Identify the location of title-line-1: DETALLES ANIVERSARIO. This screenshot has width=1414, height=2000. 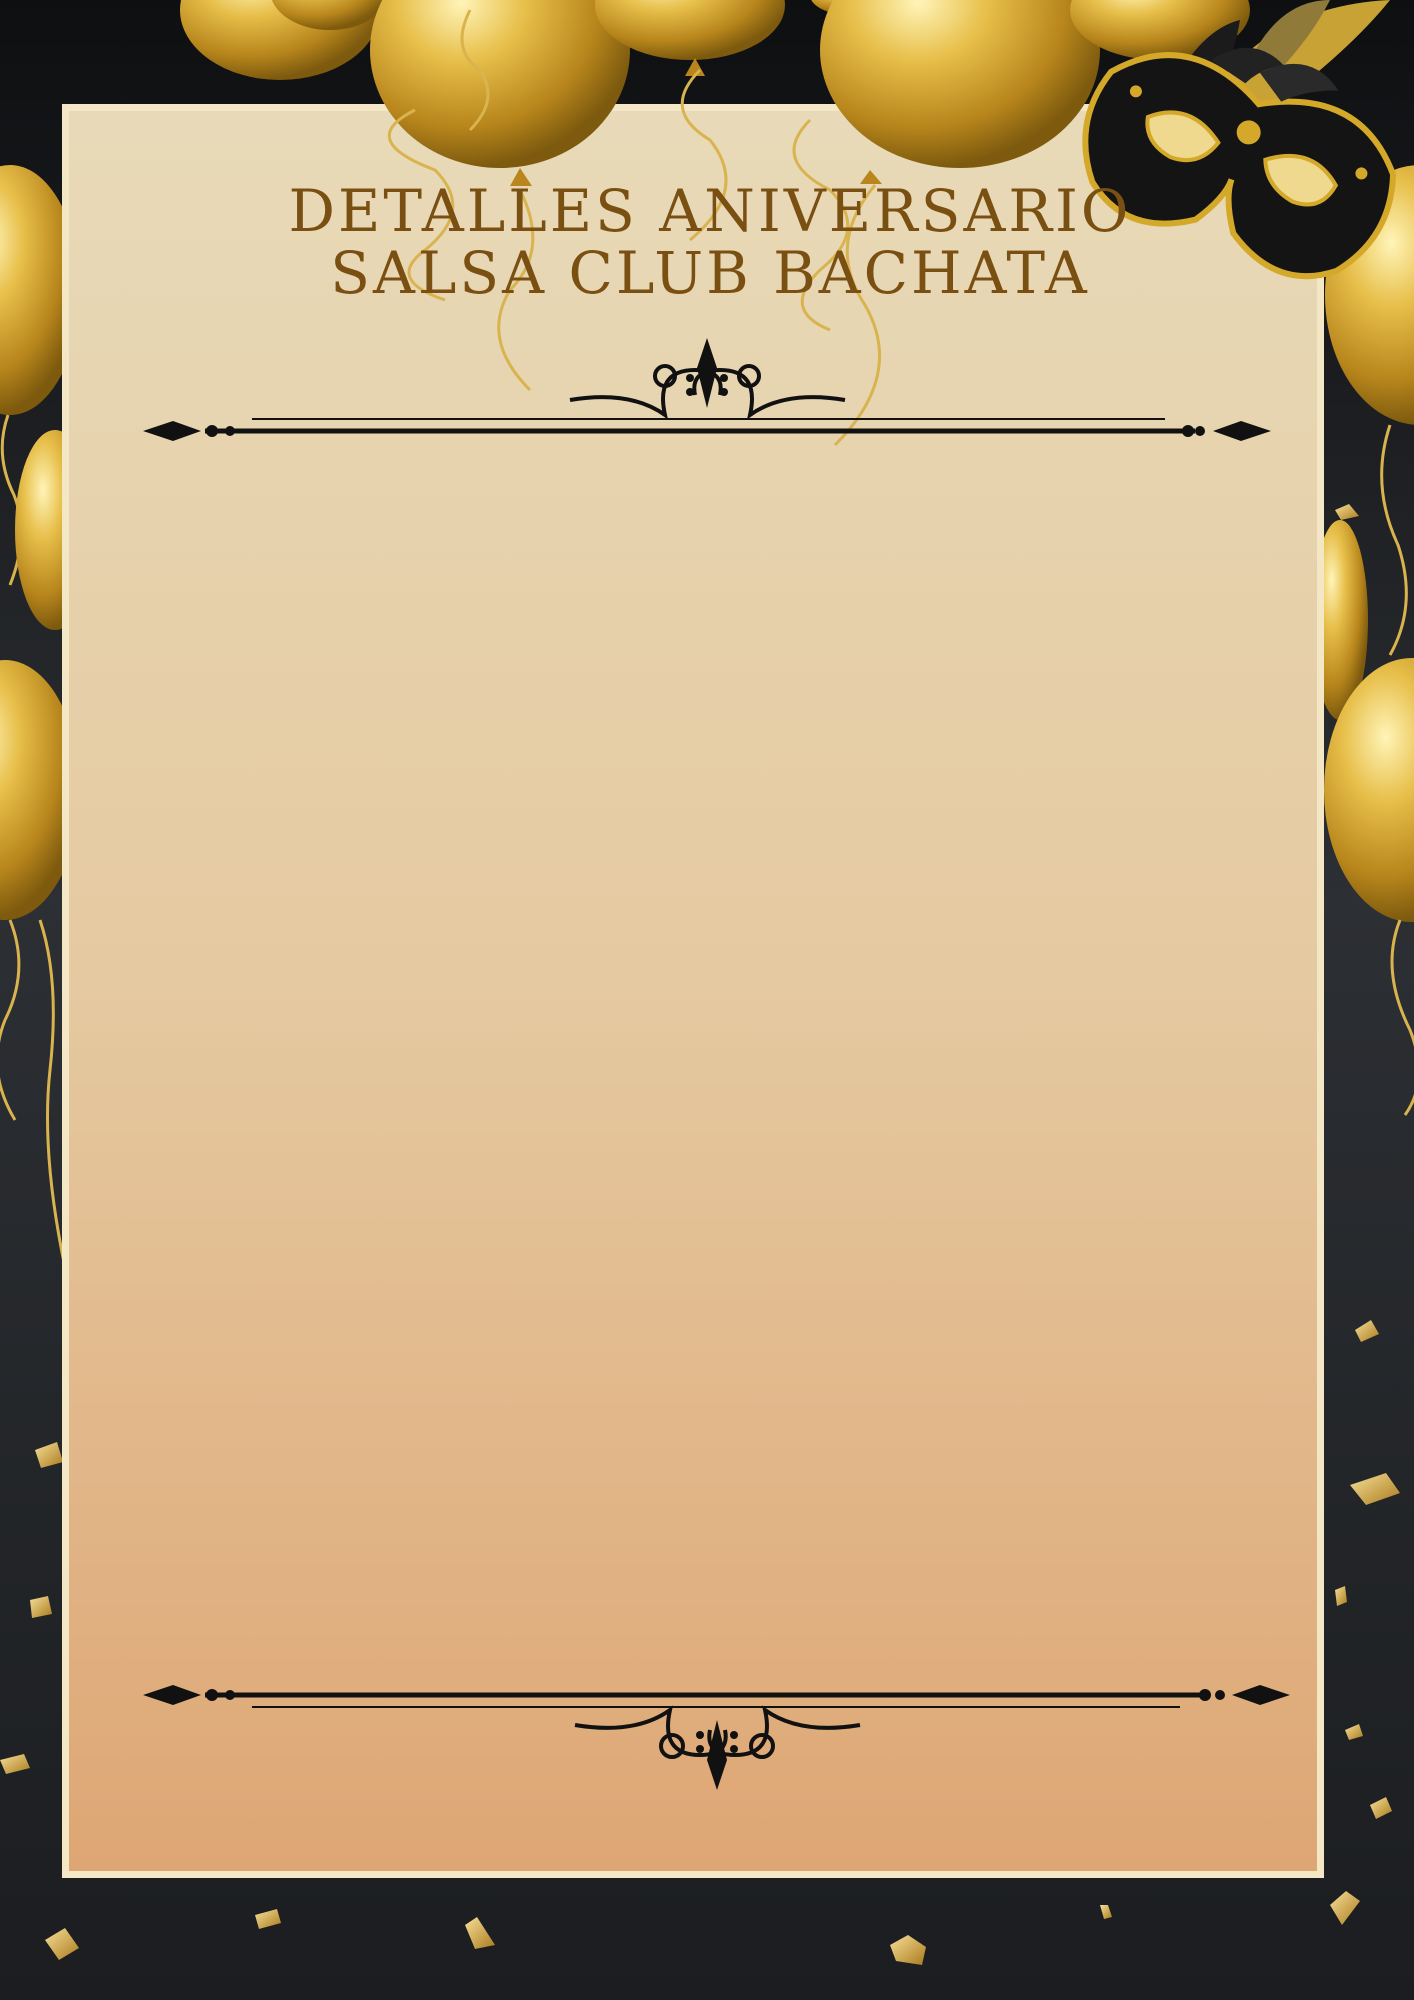
(710, 211).